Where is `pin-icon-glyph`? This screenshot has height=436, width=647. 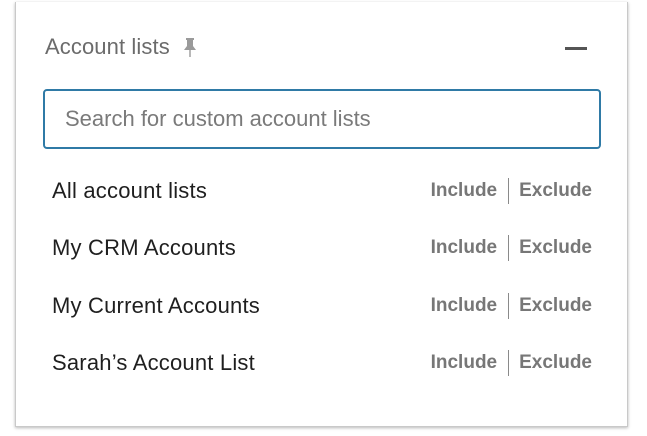
pin-icon-glyph is located at coordinates (189, 47).